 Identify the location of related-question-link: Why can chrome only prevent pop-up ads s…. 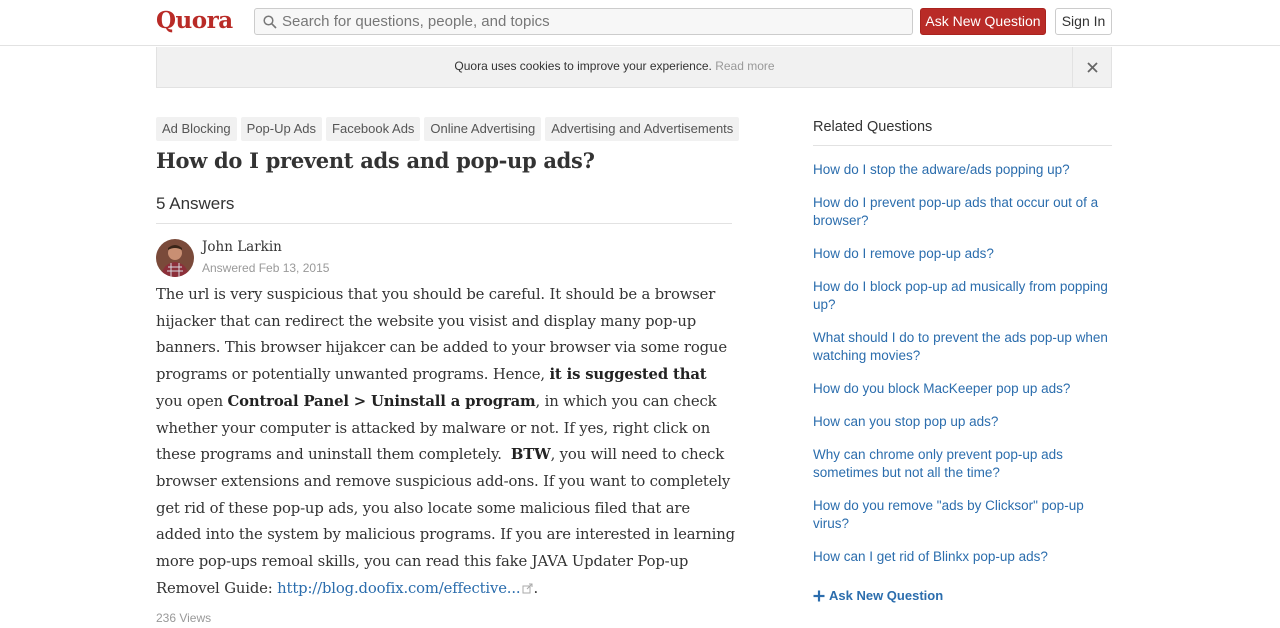
(962, 464).